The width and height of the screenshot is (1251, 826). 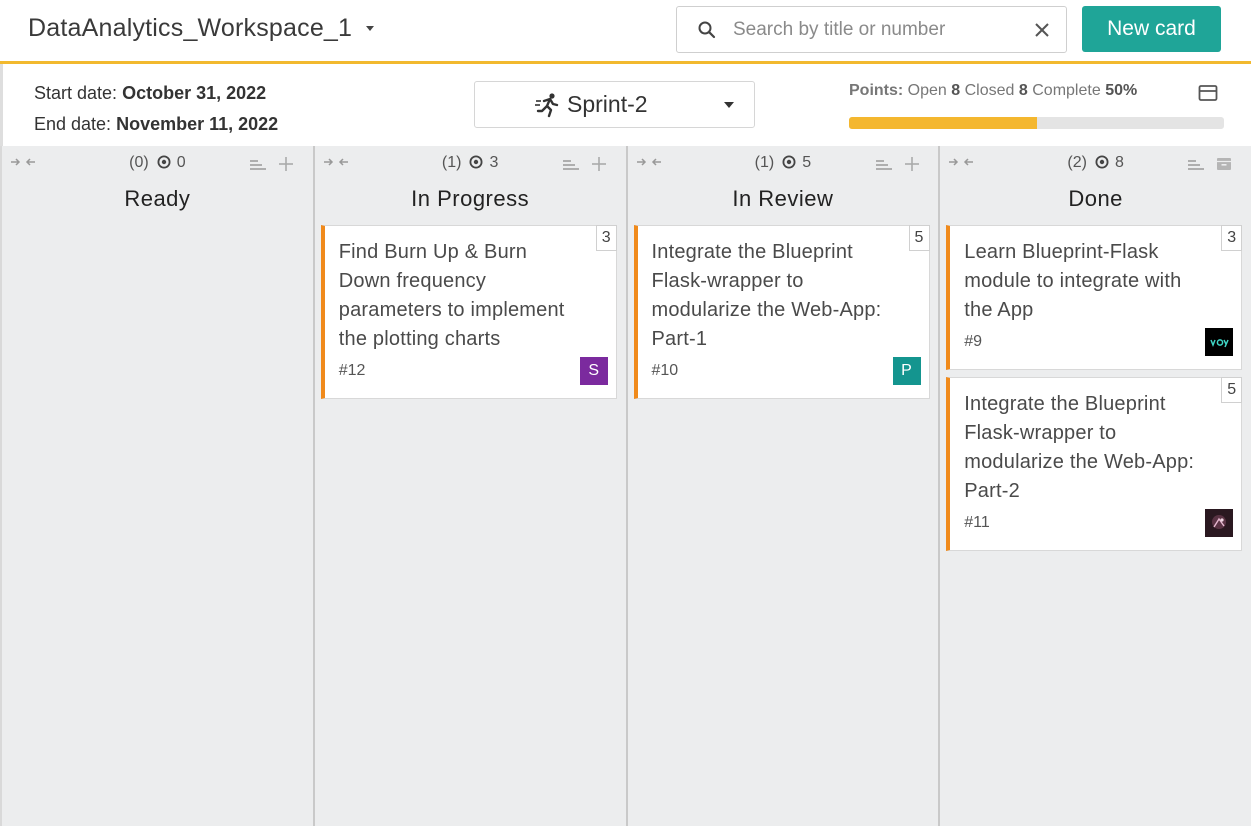 What do you see at coordinates (943, 123) in the screenshot?
I see `sprint-progress-fill` at bounding box center [943, 123].